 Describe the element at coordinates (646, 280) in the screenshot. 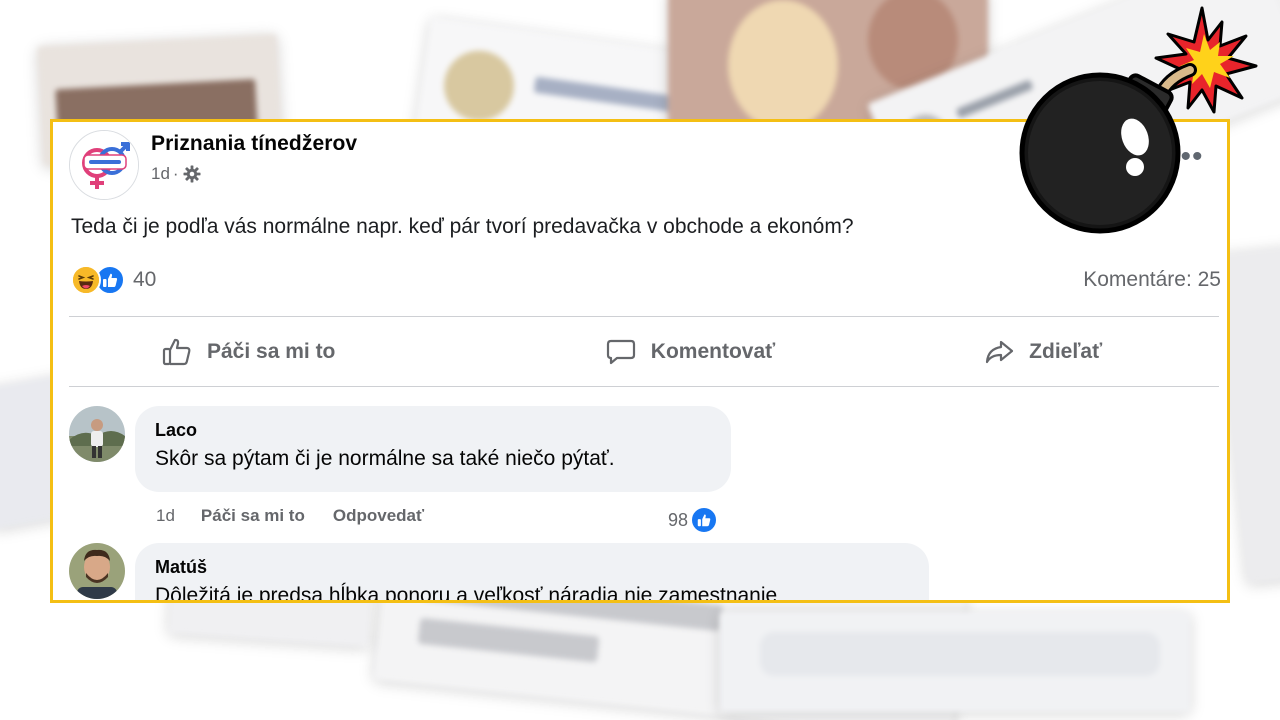

I see `reactions-summary: 40 Komentáre: 25` at that location.